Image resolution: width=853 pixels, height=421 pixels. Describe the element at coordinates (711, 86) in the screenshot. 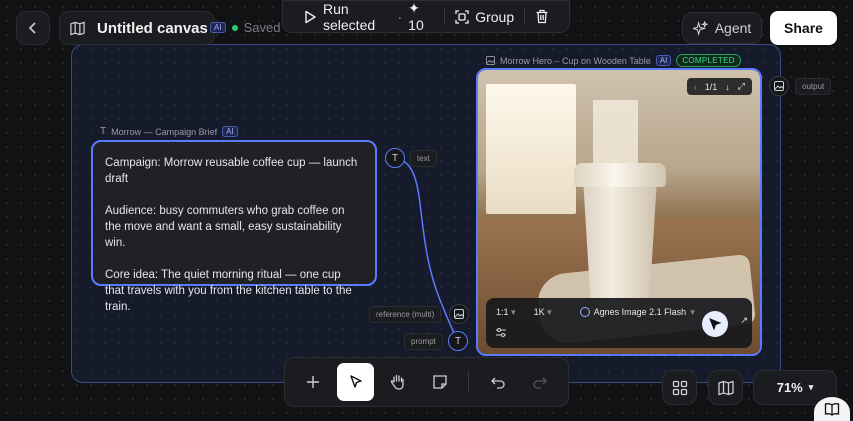

I see `pager-count: 1/1` at that location.